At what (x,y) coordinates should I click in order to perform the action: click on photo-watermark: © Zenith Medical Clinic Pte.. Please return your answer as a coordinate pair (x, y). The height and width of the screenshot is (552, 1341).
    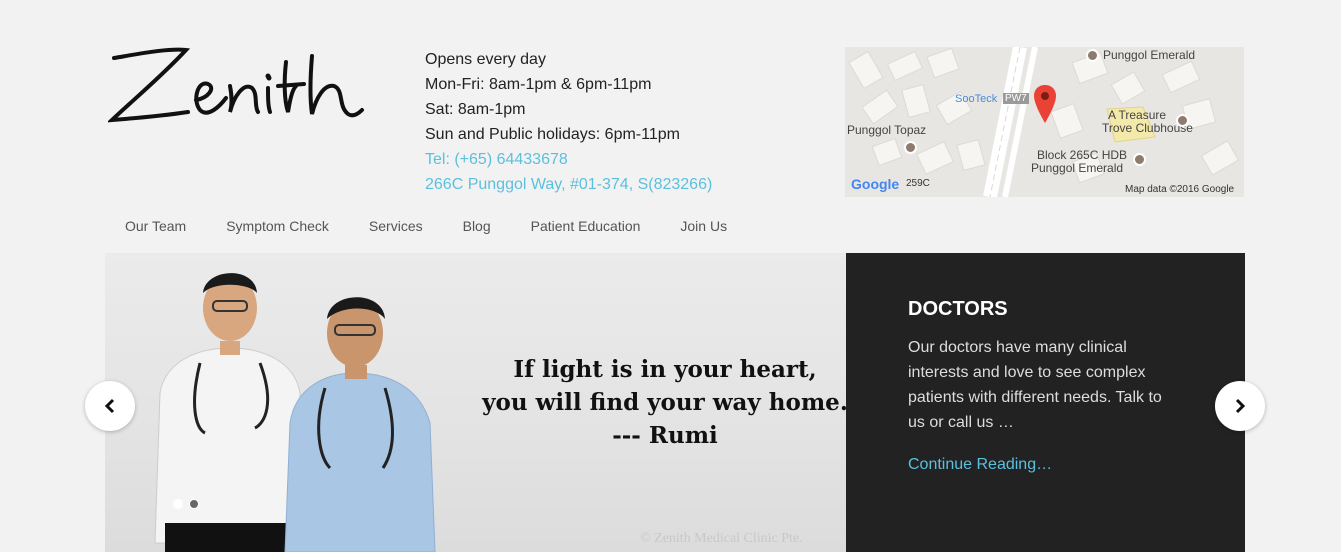
    Looking at the image, I should click on (721, 538).